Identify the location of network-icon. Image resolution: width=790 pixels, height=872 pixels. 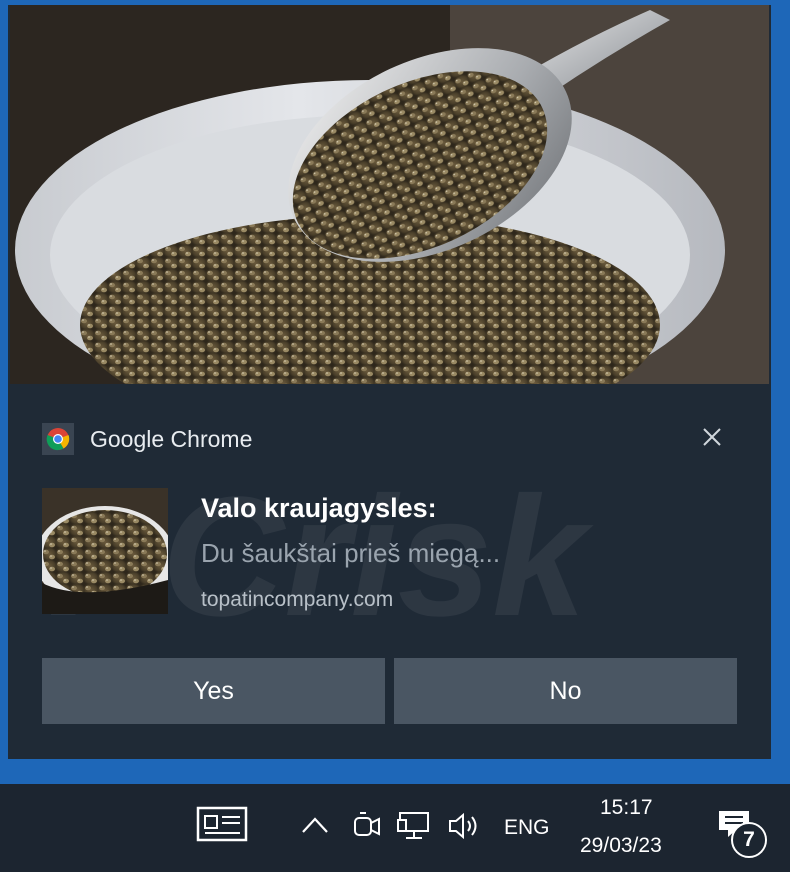
(414, 826).